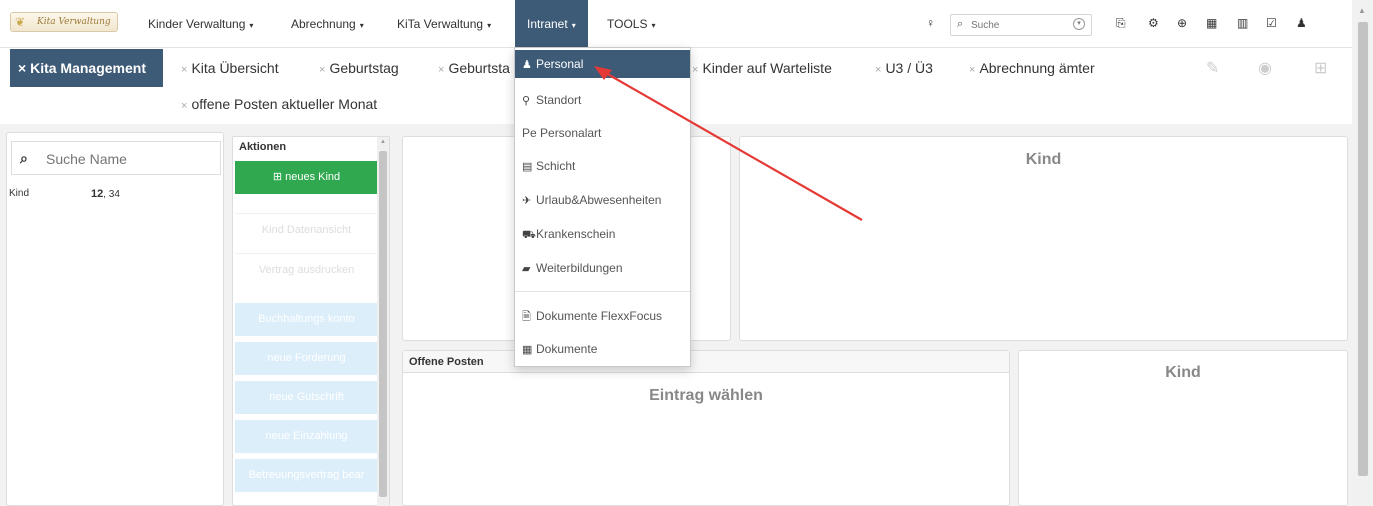 This screenshot has width=1373, height=506. Describe the element at coordinates (602, 349) in the screenshot. I see `menu-item-dokumente: ▦ Dokumente` at that location.